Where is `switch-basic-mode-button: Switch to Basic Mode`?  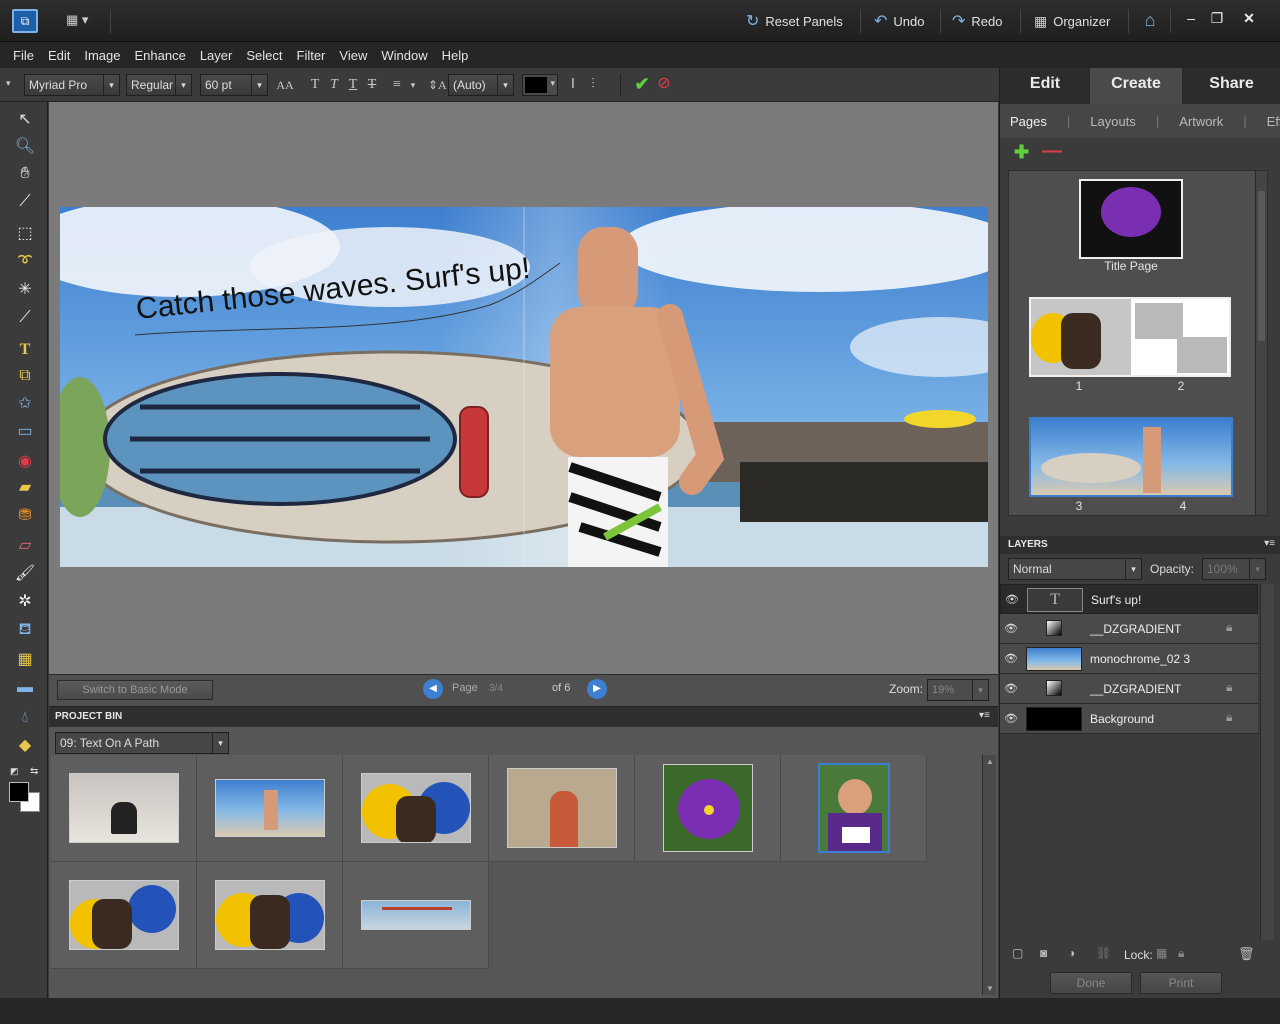
switch-basic-mode-button: Switch to Basic Mode is located at coordinates (135, 690).